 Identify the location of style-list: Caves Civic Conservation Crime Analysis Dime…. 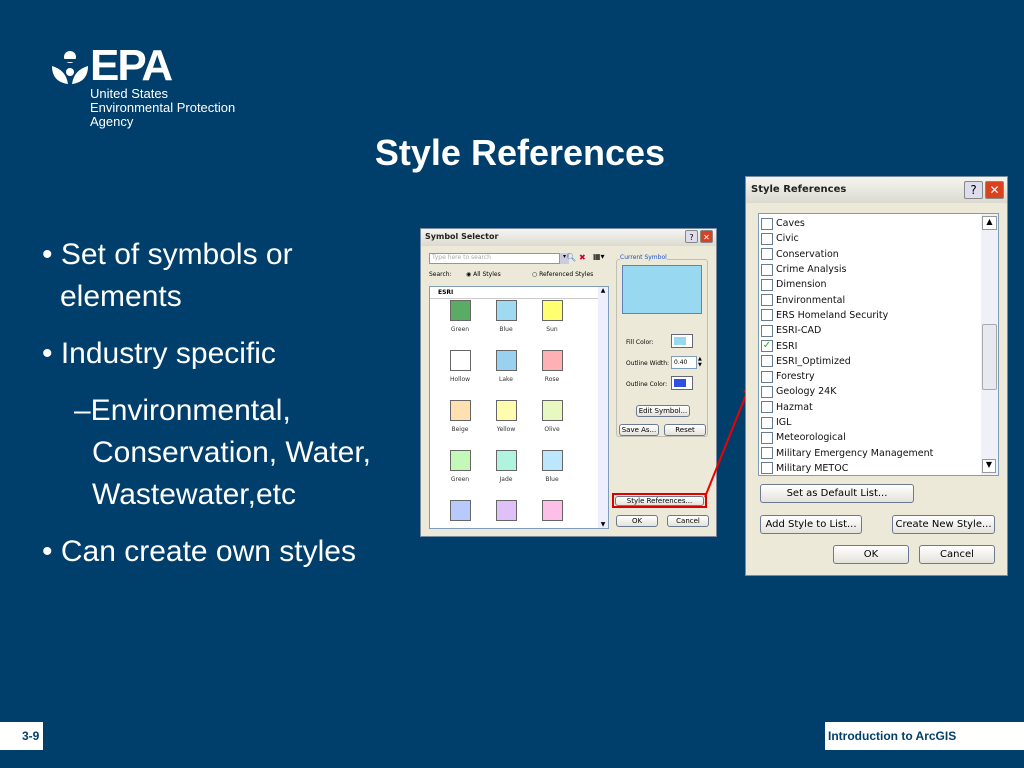
(878, 344).